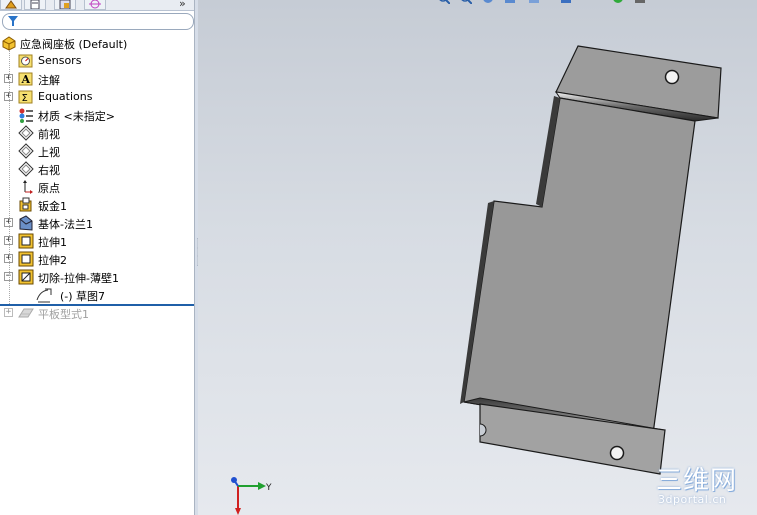  I want to click on tree-item-extrude-2: + 拉伸2, so click(98, 259).